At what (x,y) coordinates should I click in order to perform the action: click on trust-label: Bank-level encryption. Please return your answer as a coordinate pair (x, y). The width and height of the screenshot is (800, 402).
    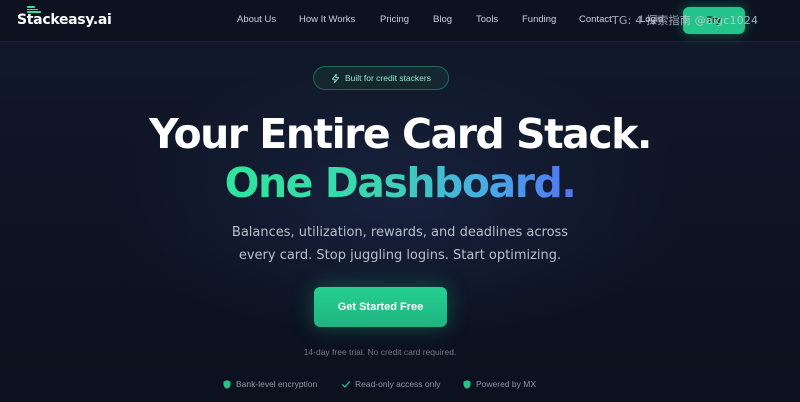
    Looking at the image, I should click on (277, 384).